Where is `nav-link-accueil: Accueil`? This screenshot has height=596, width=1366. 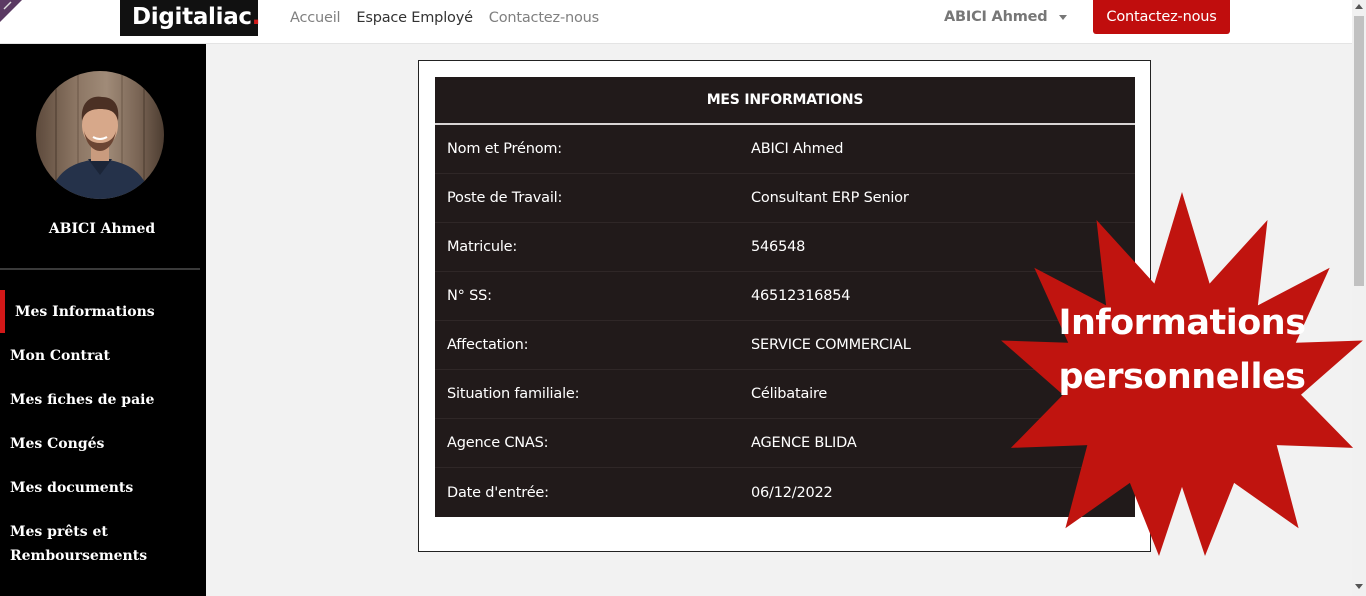 nav-link-accueil: Accueil is located at coordinates (315, 18).